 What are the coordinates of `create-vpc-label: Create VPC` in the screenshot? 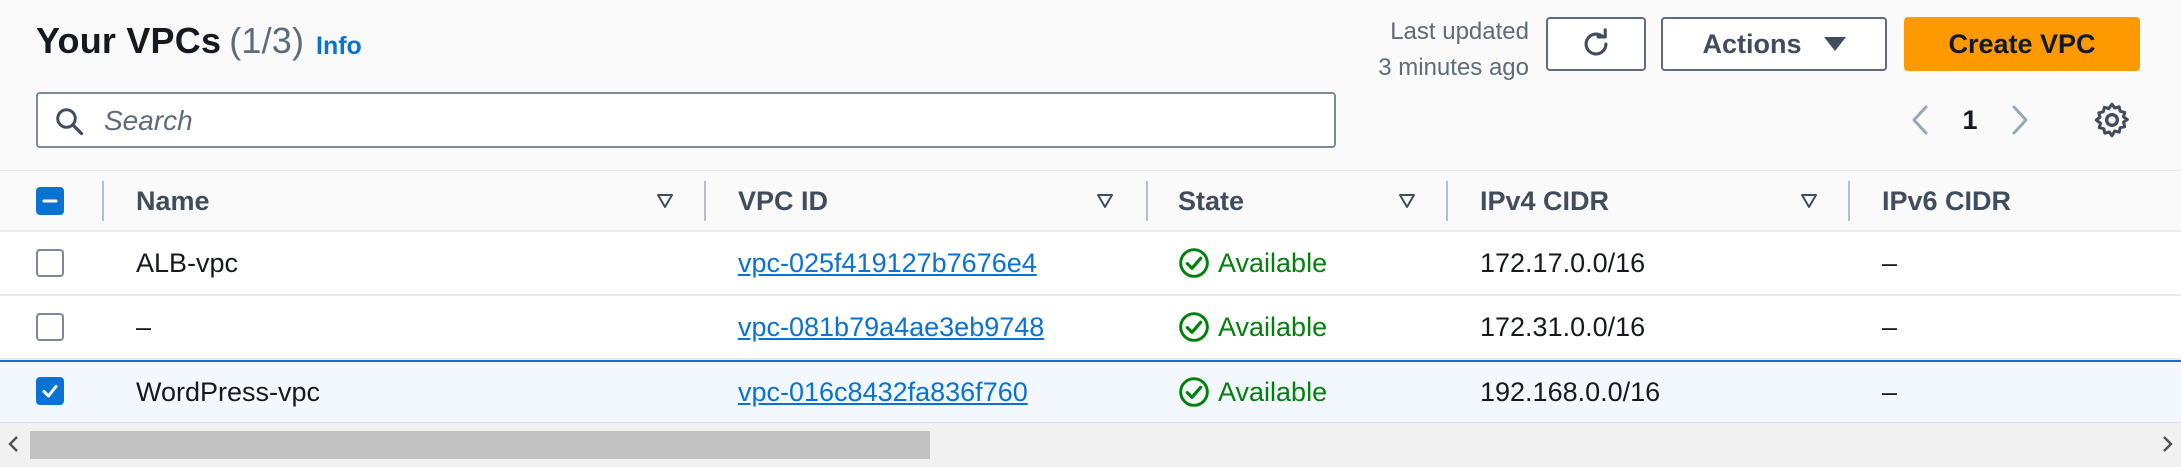 It's located at (2022, 43).